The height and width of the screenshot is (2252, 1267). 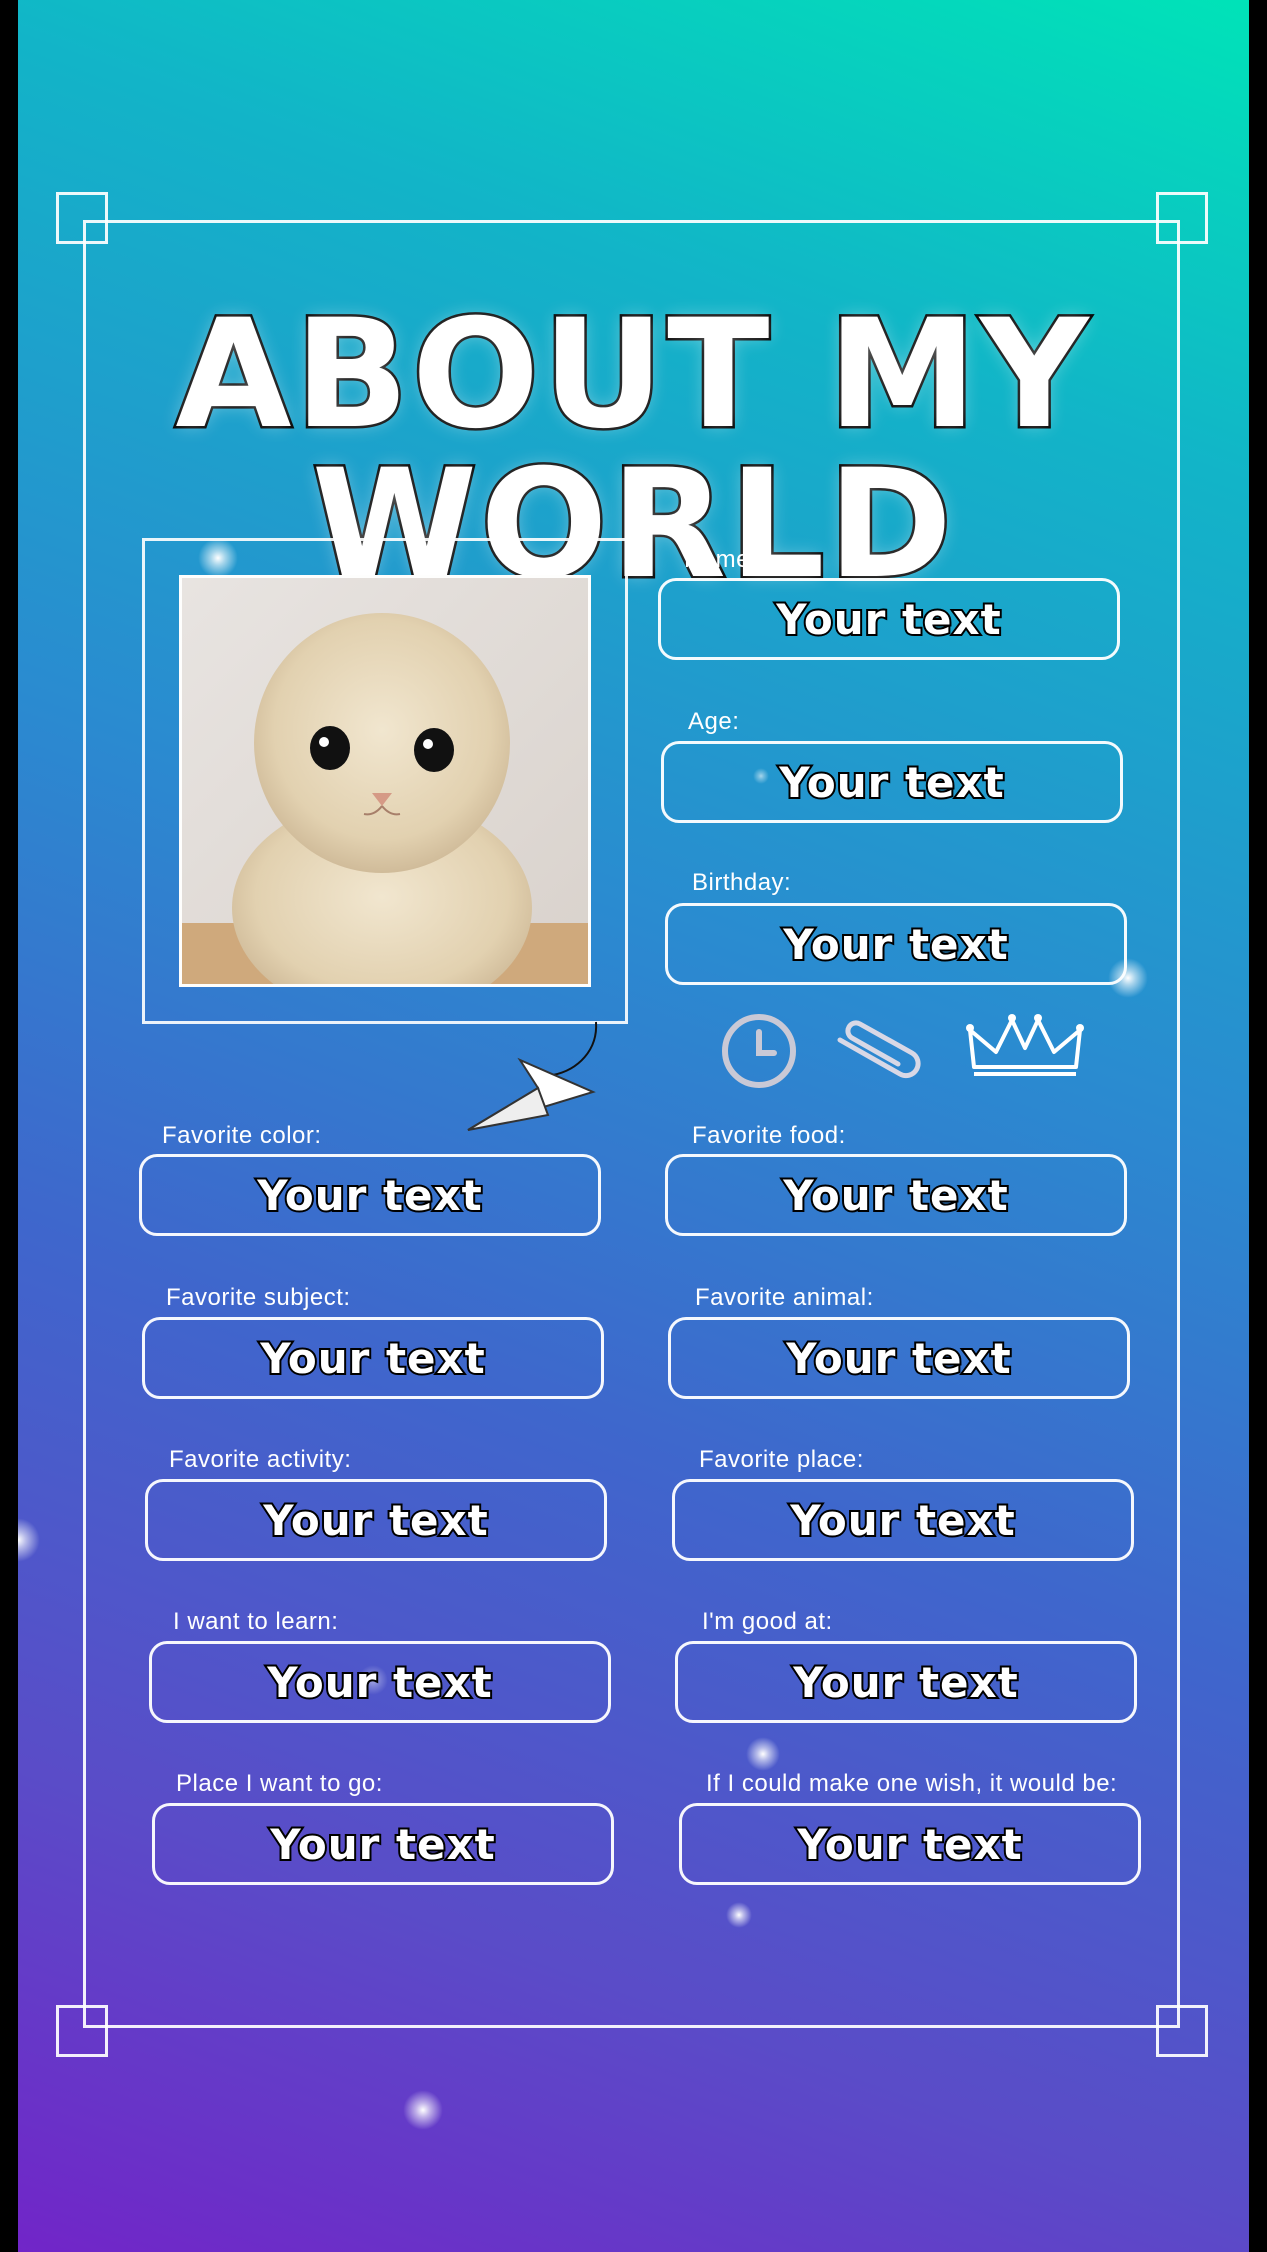 I want to click on good-at-value: Your text, so click(x=905, y=1682).